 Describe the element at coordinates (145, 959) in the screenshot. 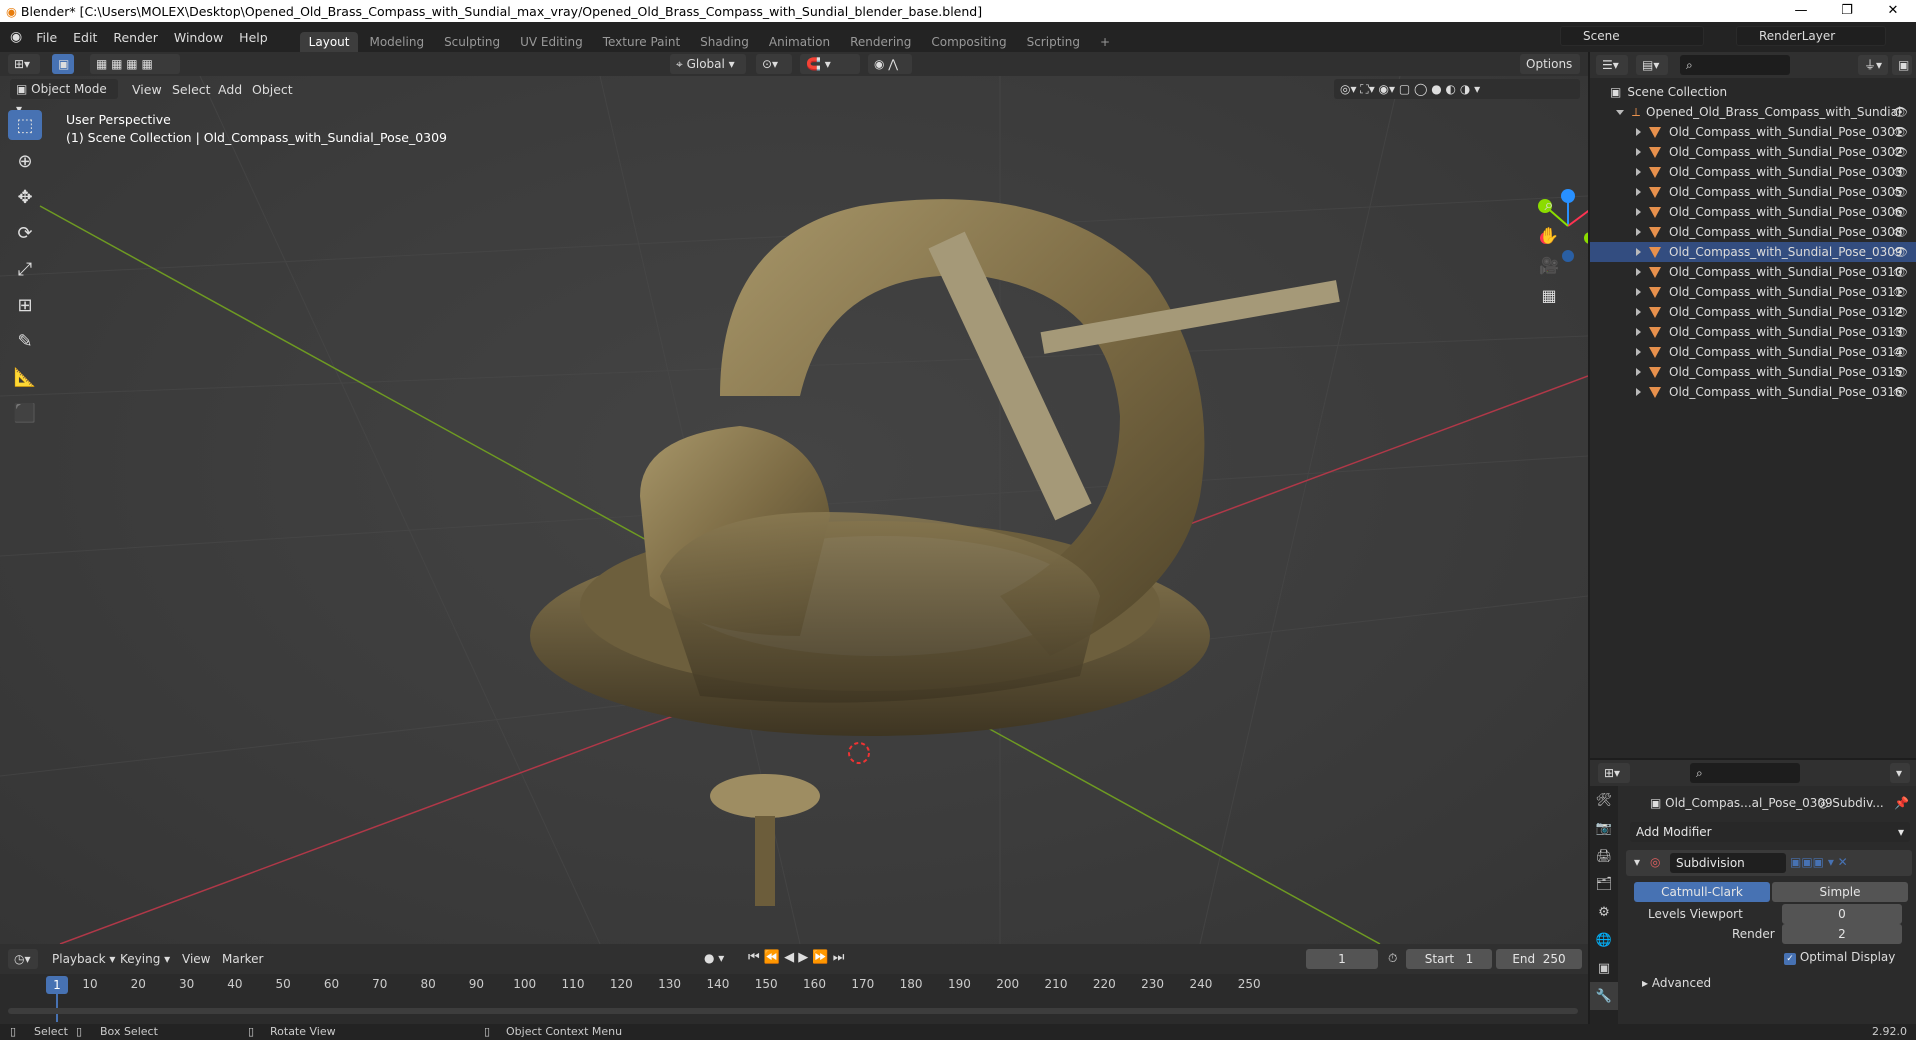

I see `menu-keying: Keying ▾` at that location.